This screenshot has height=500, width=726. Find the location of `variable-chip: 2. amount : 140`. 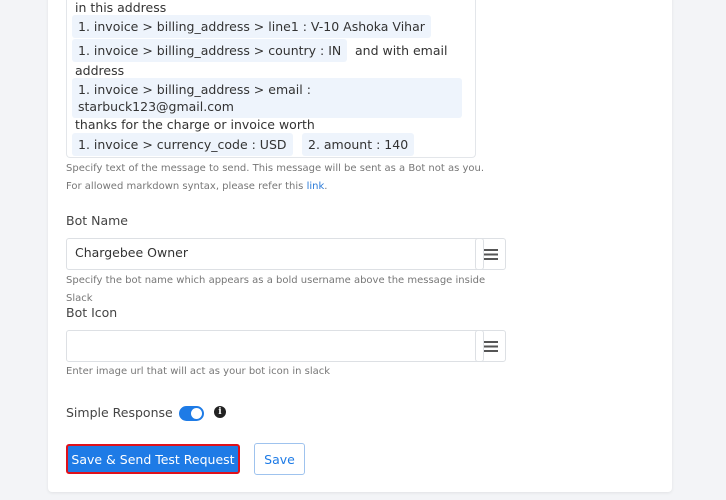

variable-chip: 2. amount : 140 is located at coordinates (358, 144).